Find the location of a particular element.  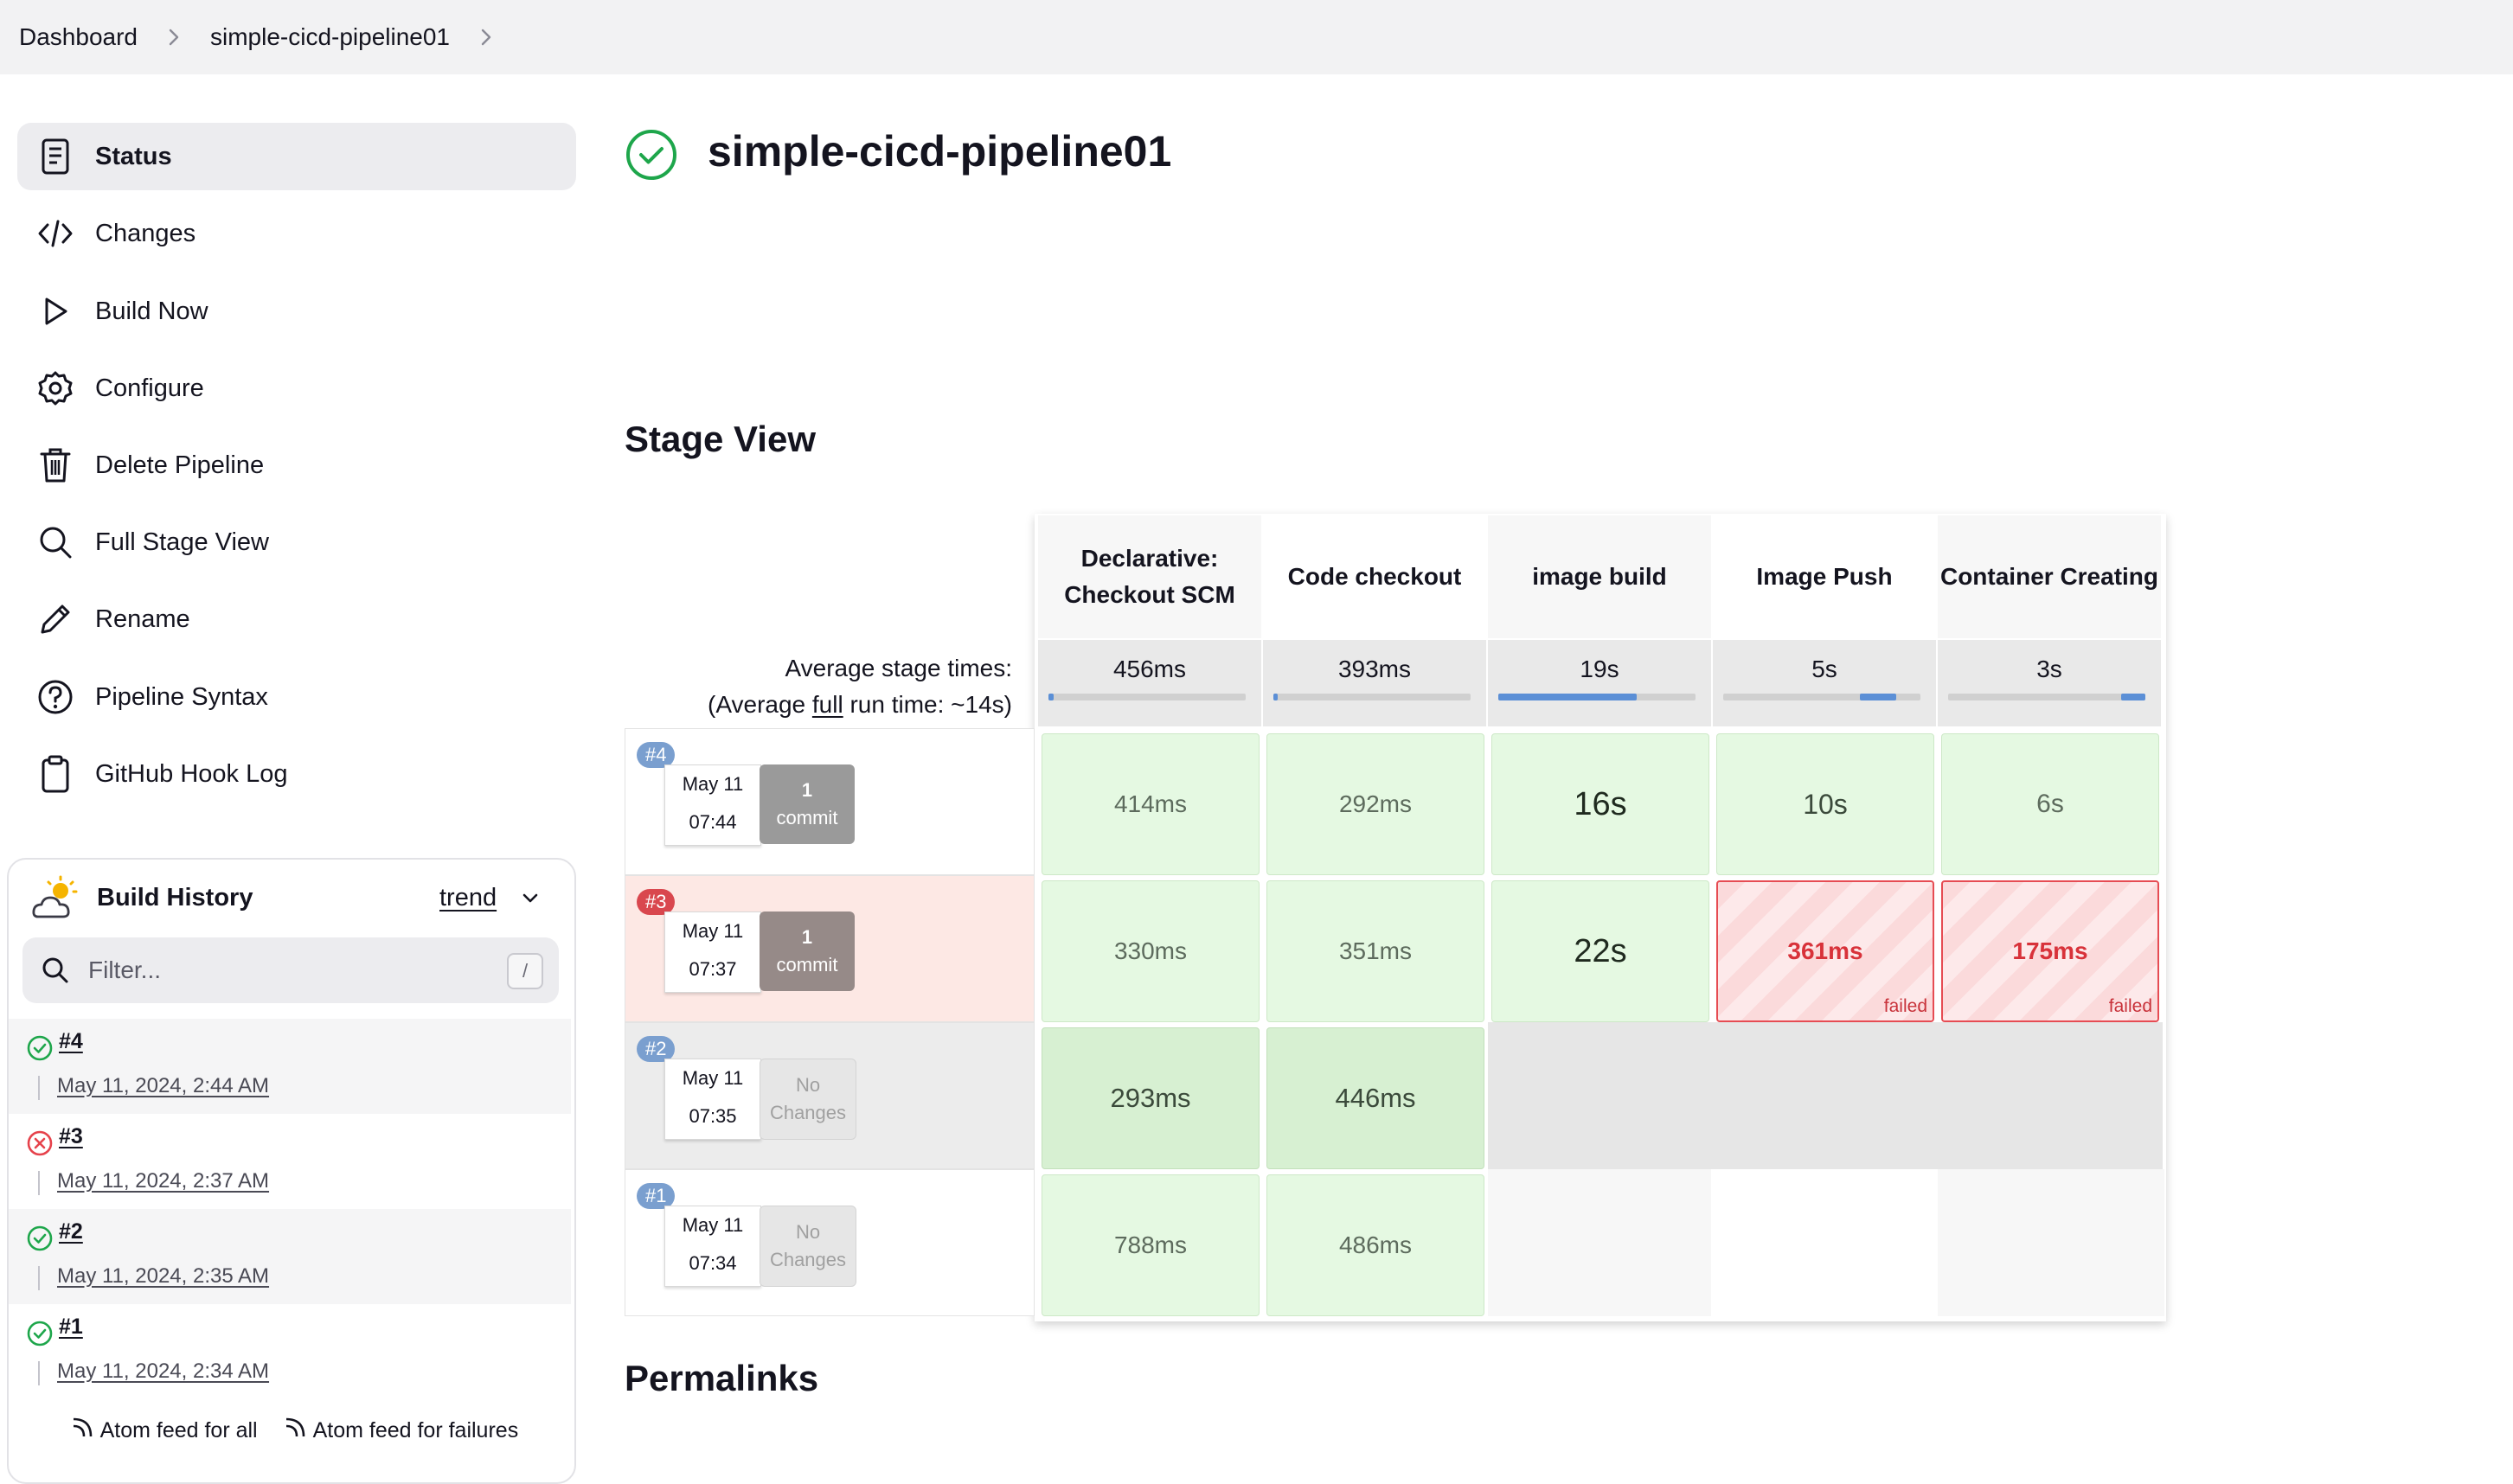

stage-cell-success: 788ms is located at coordinates (1151, 1245).